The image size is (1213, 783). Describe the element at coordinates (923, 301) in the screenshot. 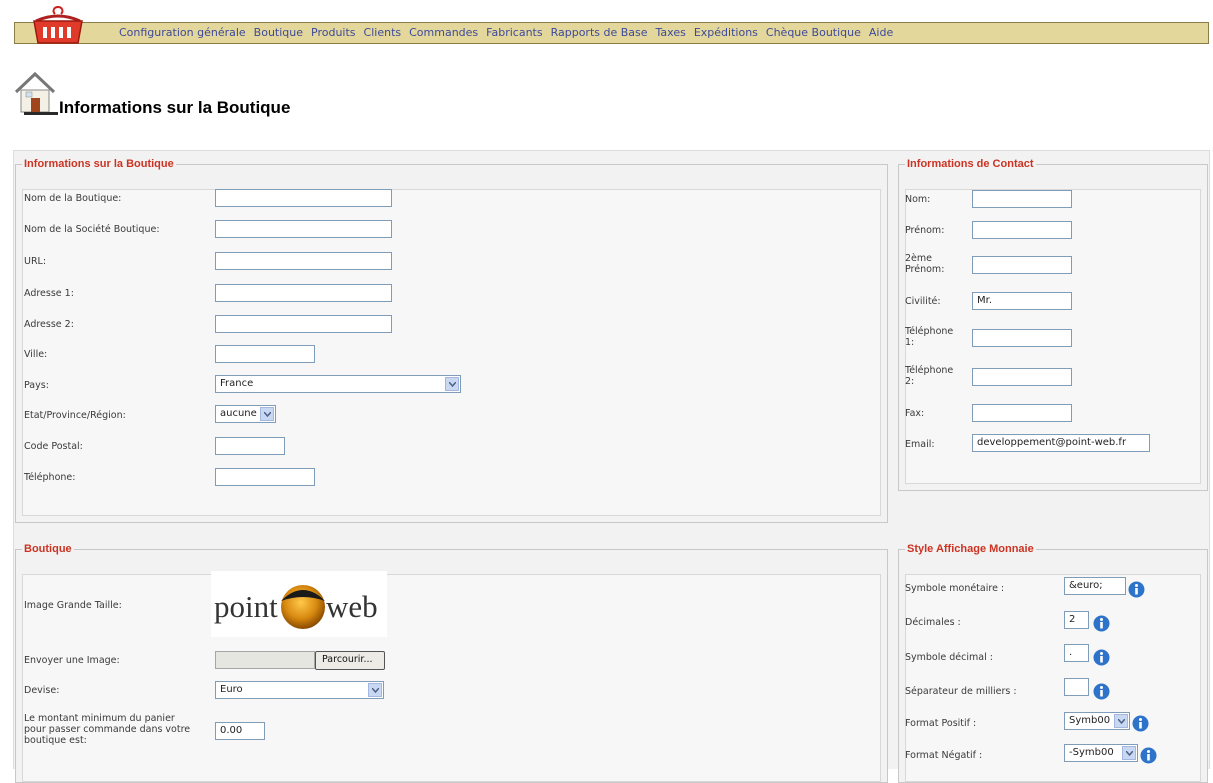

I see `label-contact-title: Civilité:` at that location.